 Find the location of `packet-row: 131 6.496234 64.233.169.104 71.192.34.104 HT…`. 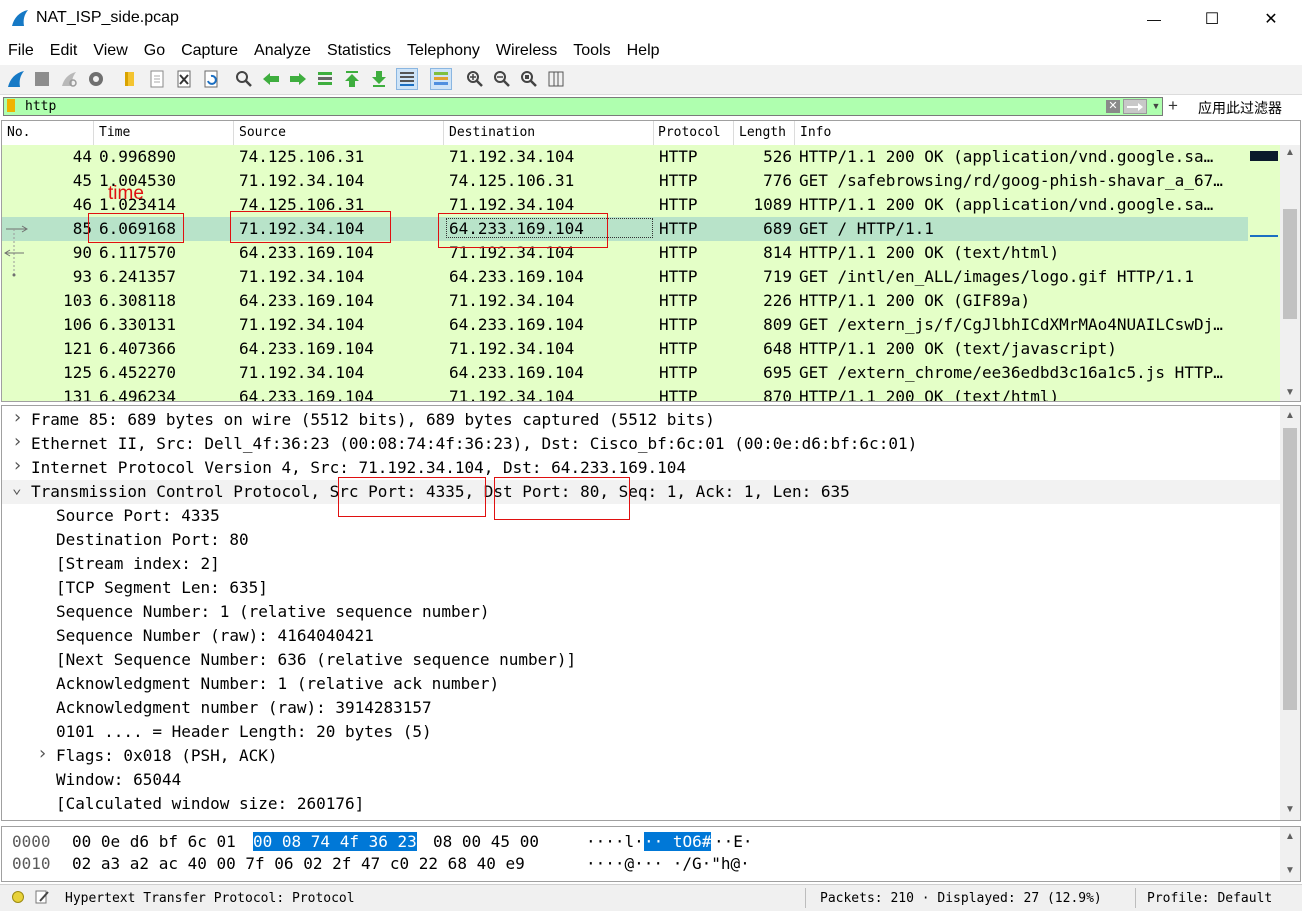

packet-row: 131 6.496234 64.233.169.104 71.192.34.104 HT… is located at coordinates (625, 393).